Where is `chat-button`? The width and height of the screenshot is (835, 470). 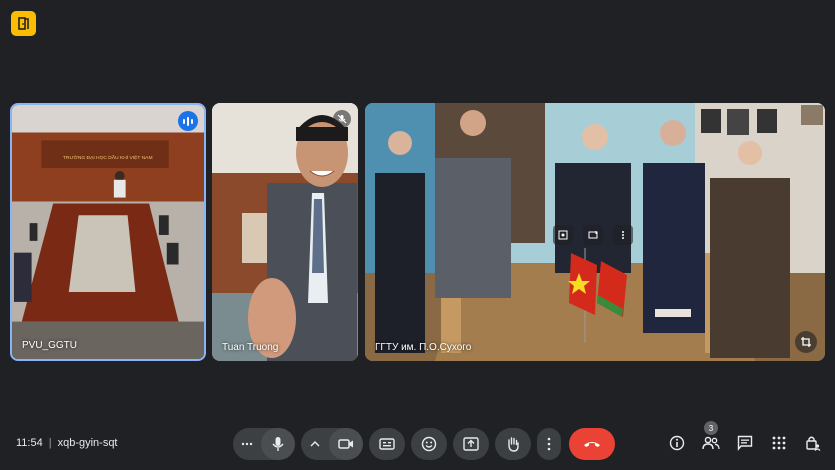 chat-button is located at coordinates (745, 443).